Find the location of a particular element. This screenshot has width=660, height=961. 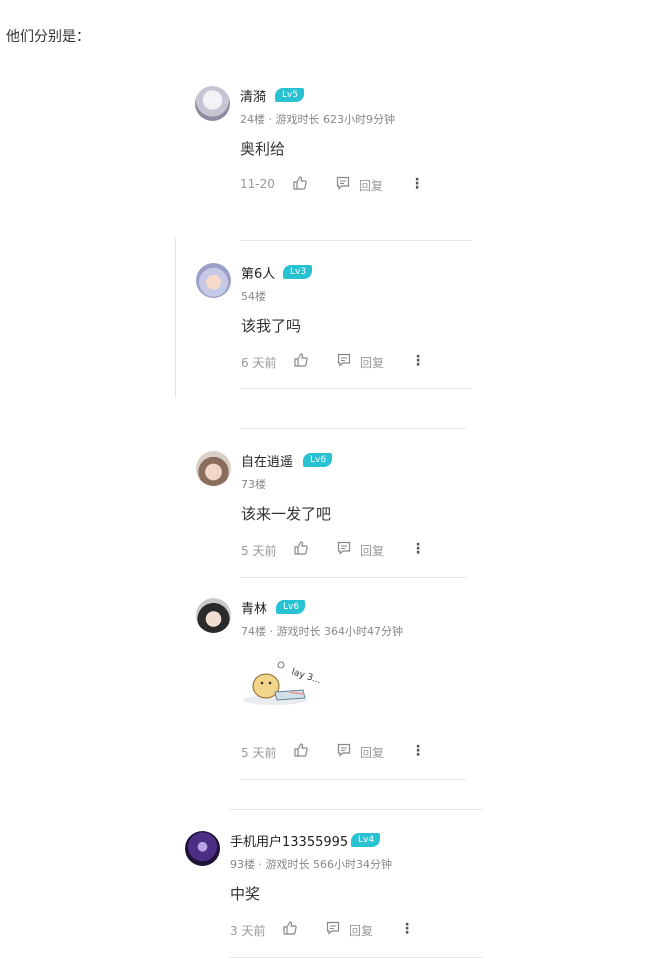

comment-actions: 11-20 回复 ⋮ is located at coordinates (340, 184).